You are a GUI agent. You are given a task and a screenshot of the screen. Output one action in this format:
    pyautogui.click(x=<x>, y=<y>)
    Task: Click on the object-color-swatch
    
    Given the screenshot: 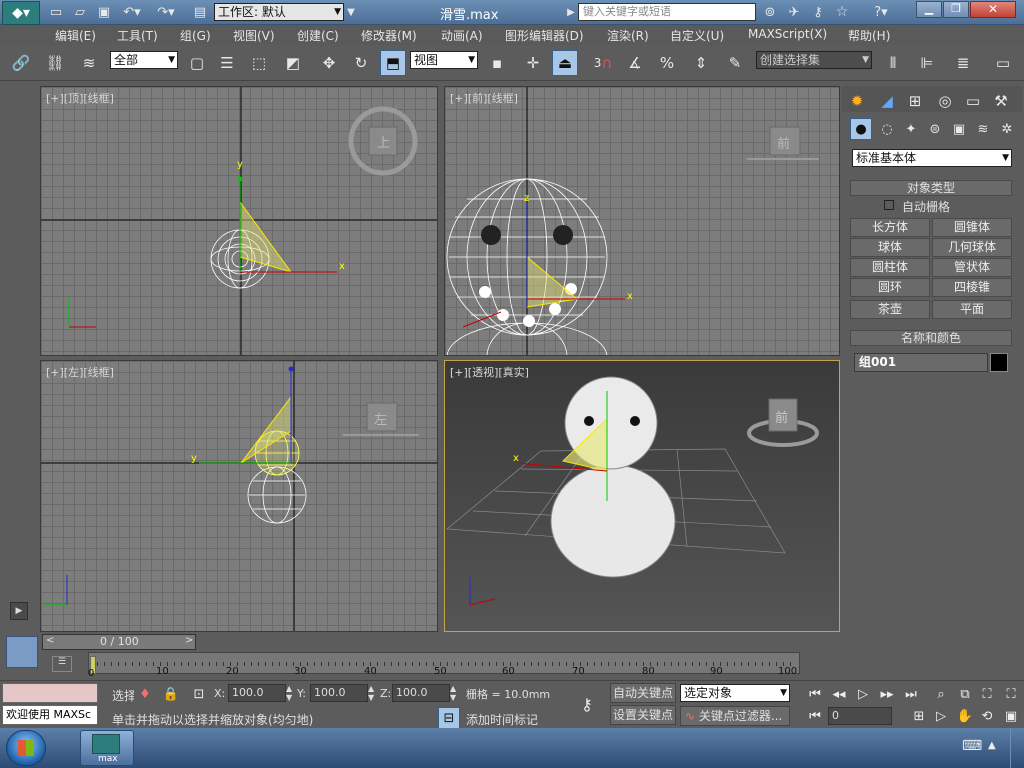 What is the action you would take?
    pyautogui.click(x=999, y=362)
    